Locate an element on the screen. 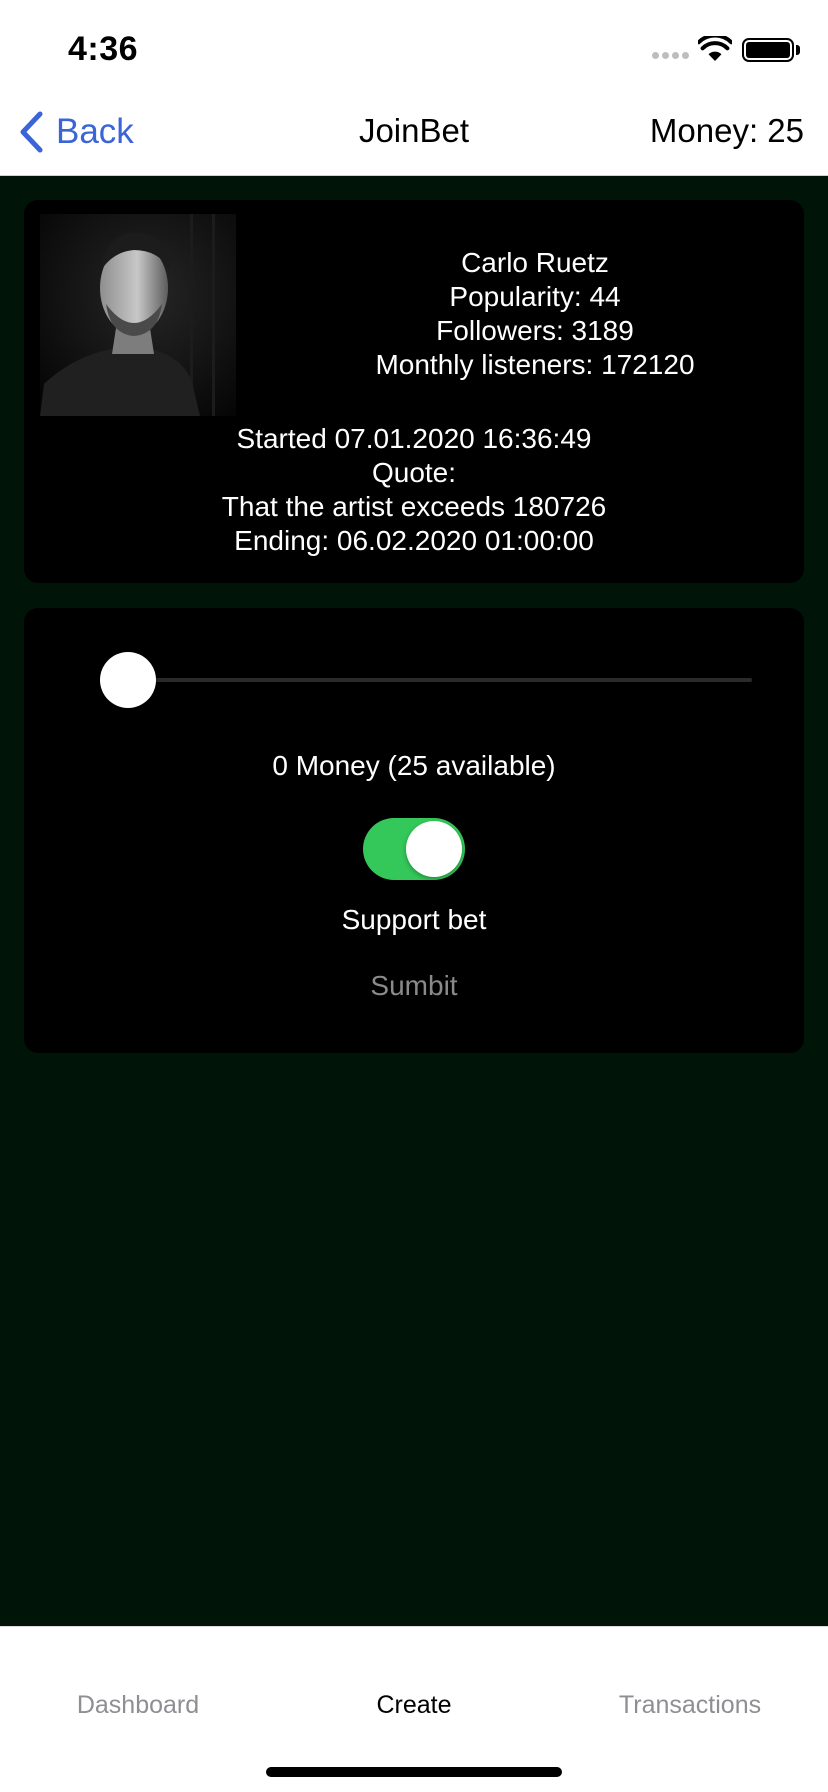  home-indicator is located at coordinates (414, 1772).